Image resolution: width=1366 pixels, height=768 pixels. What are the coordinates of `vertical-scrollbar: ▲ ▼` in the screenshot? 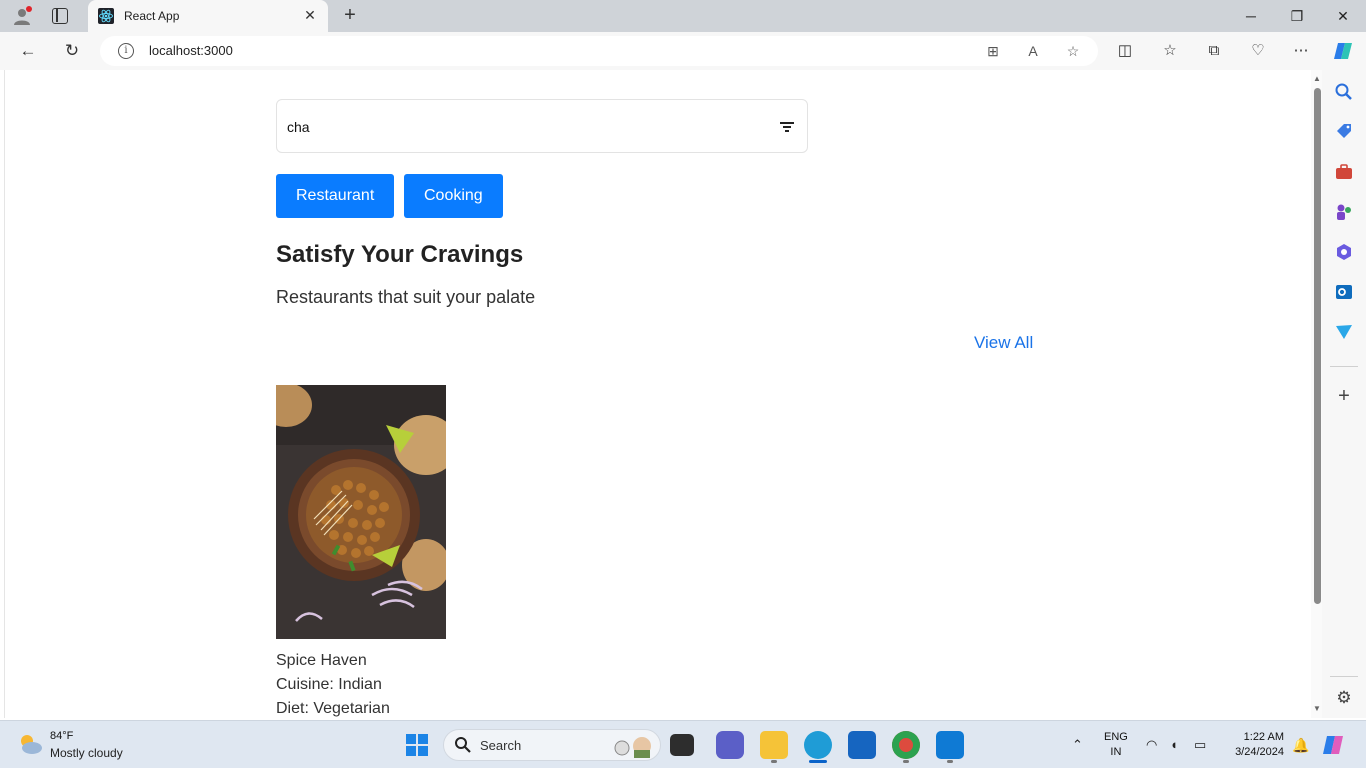 It's located at (1316, 394).